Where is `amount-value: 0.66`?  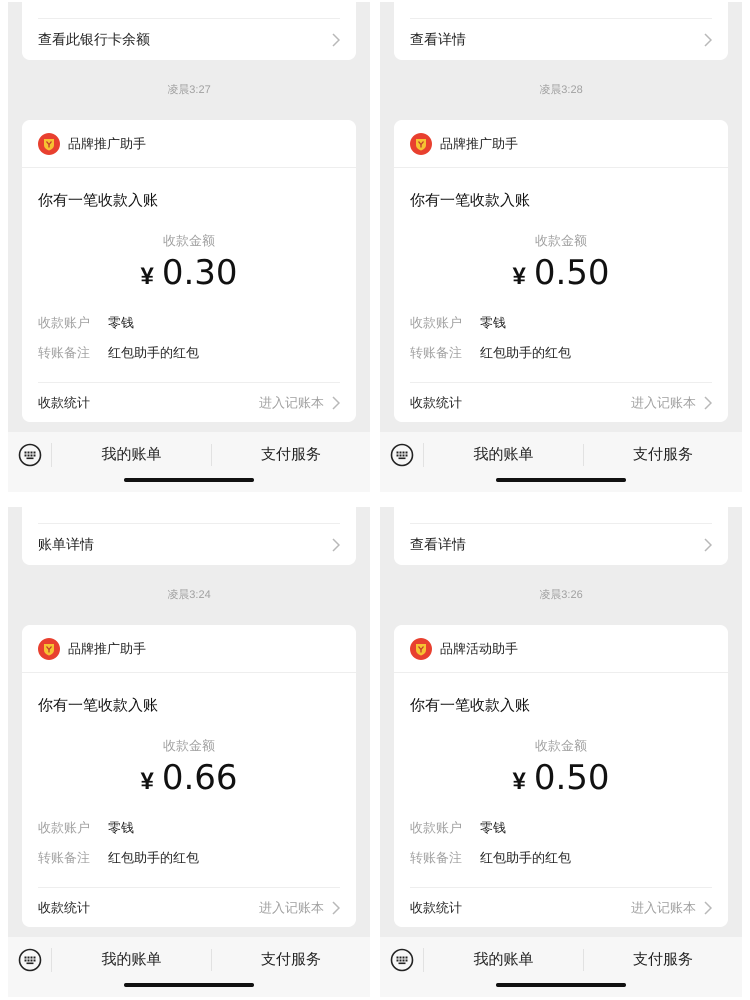 amount-value: 0.66 is located at coordinates (200, 778).